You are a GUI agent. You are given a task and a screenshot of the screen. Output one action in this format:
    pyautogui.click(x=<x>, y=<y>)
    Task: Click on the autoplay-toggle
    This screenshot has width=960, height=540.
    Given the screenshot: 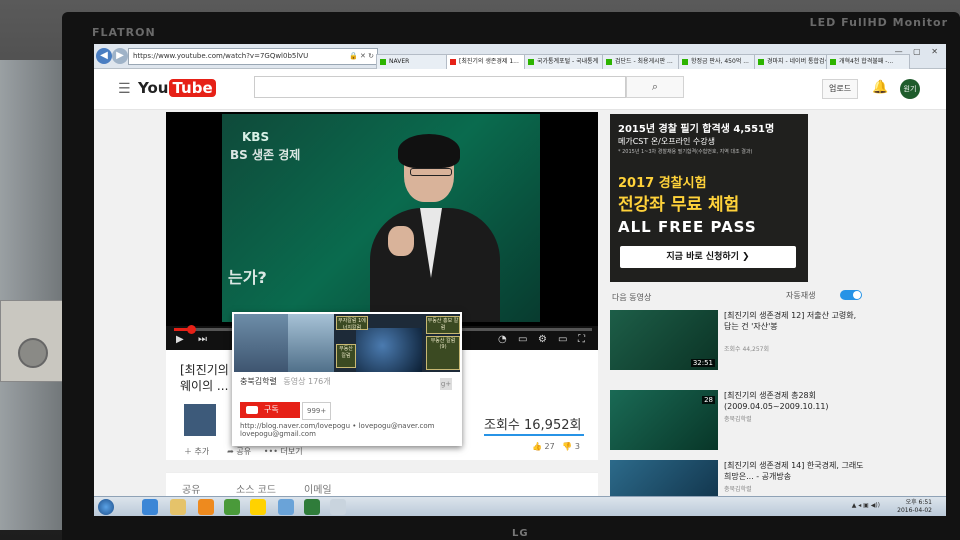 What is the action you would take?
    pyautogui.click(x=851, y=295)
    